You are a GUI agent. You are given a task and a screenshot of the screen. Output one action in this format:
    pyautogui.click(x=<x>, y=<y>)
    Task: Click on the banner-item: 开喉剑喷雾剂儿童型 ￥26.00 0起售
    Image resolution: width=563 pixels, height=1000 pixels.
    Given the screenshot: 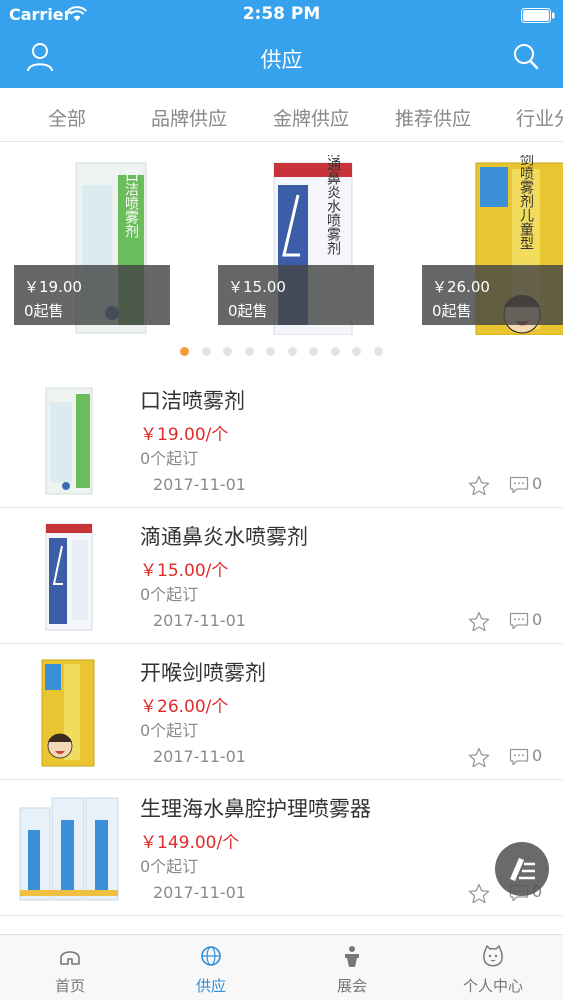 What is the action you would take?
    pyautogui.click(x=492, y=239)
    